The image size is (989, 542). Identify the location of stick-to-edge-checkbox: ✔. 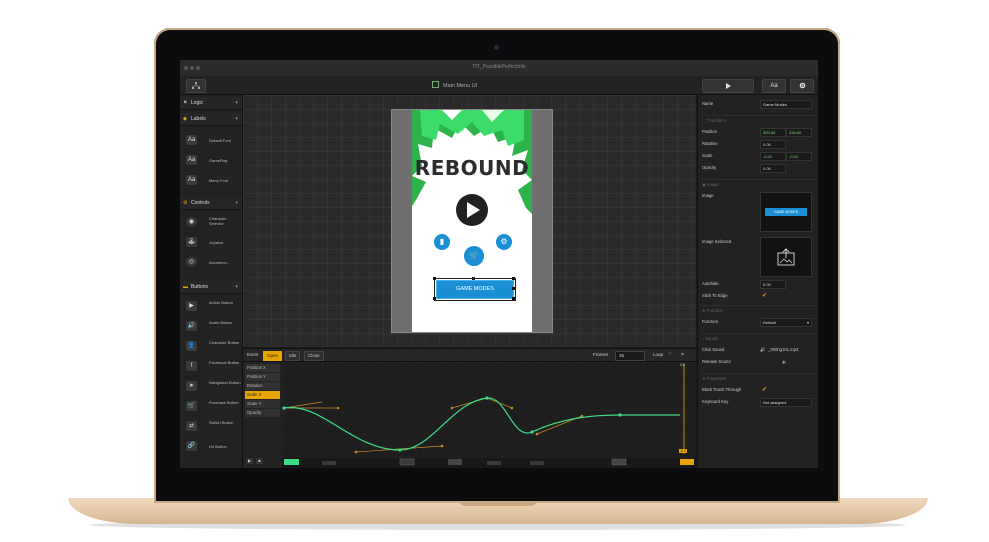
(765, 296).